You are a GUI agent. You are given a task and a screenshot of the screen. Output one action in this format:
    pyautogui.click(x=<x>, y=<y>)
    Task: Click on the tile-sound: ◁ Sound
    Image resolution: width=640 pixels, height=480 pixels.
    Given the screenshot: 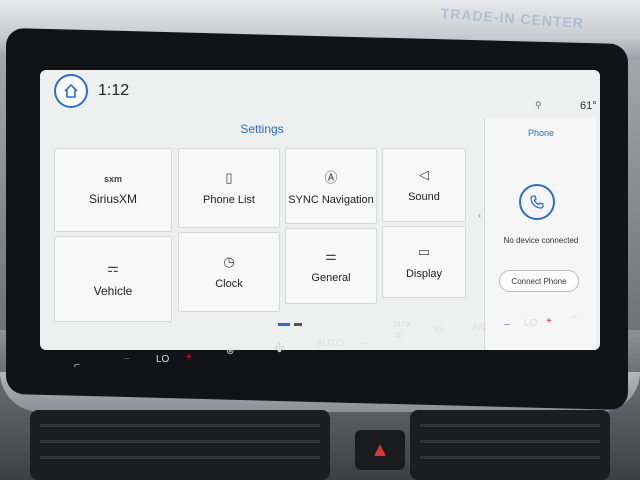 What is the action you would take?
    pyautogui.click(x=424, y=185)
    